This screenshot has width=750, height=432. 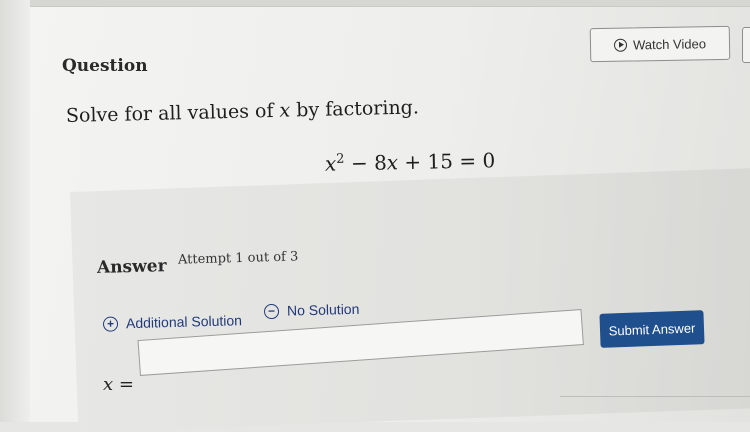 What do you see at coordinates (366, 163) in the screenshot?
I see `equation-middle: − 8` at bounding box center [366, 163].